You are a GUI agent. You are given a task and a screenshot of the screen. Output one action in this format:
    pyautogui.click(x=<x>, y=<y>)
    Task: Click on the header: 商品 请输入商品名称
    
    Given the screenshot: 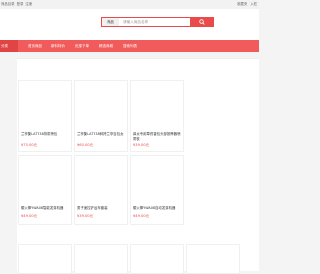 What is the action you would take?
    pyautogui.click(x=129, y=24)
    